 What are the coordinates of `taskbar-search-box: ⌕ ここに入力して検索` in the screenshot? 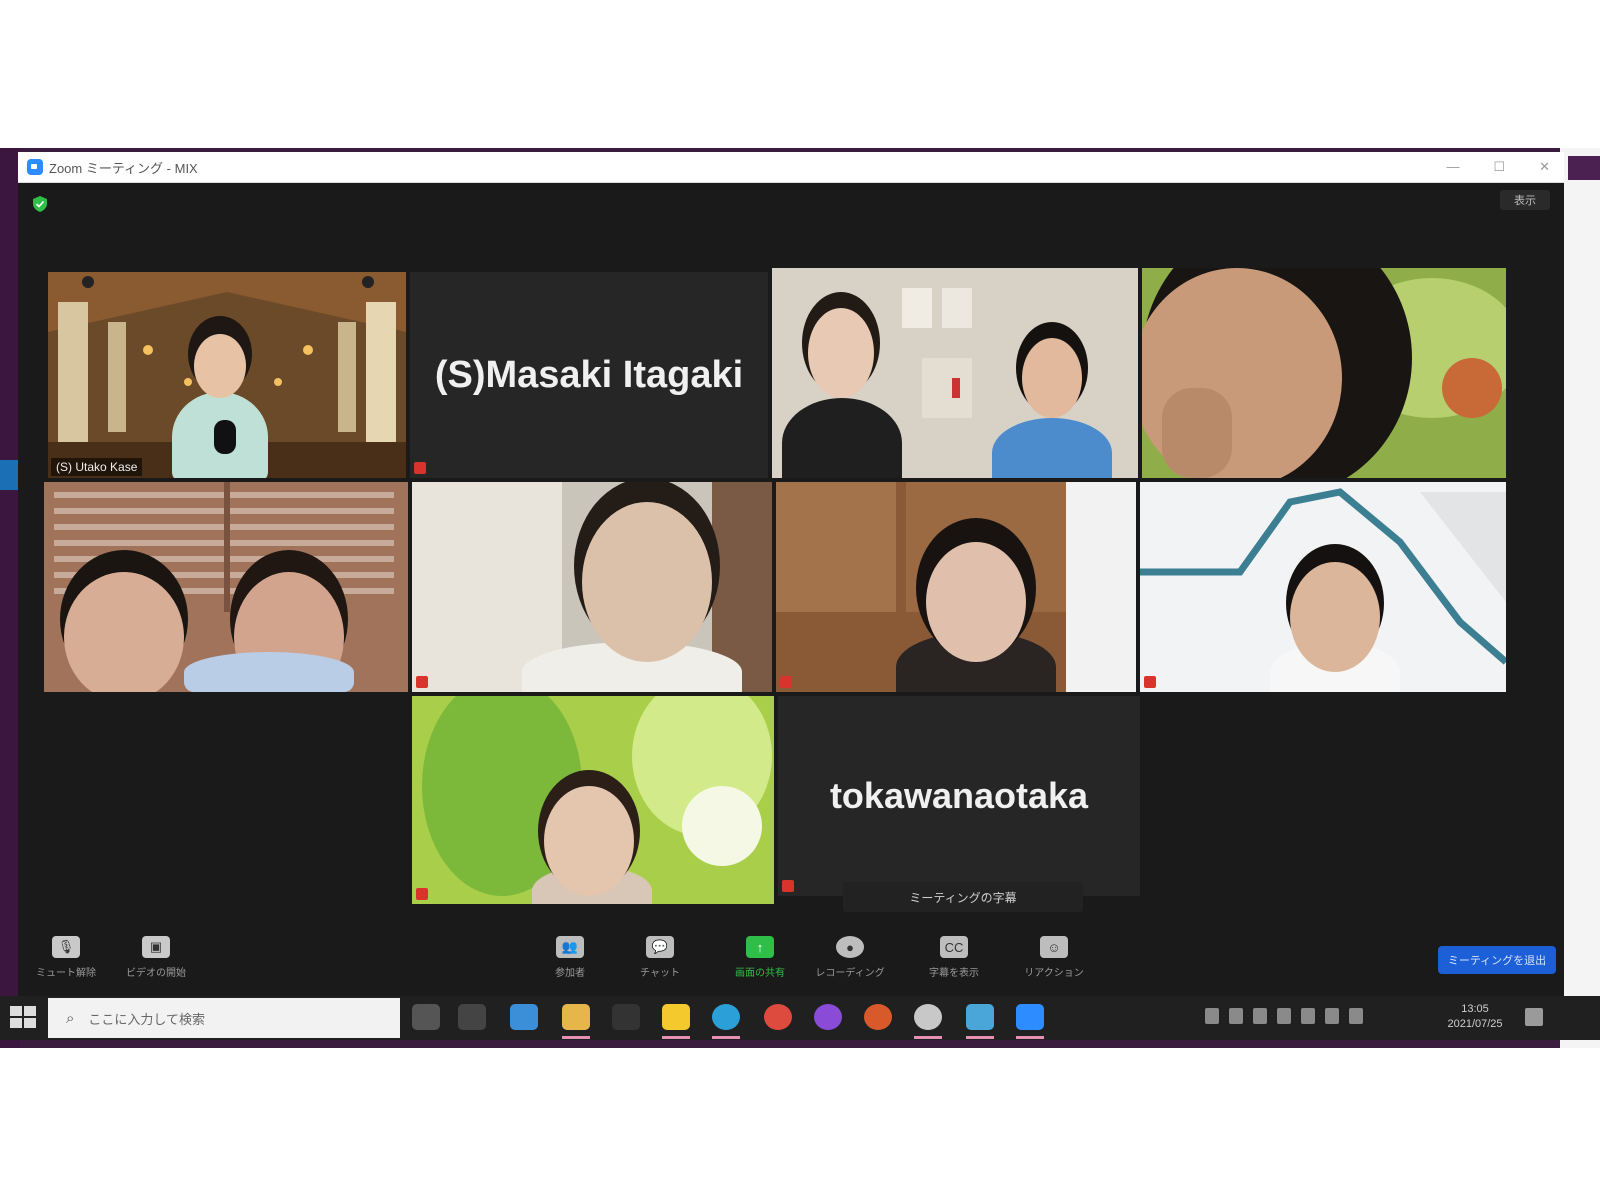 It's located at (224, 1018).